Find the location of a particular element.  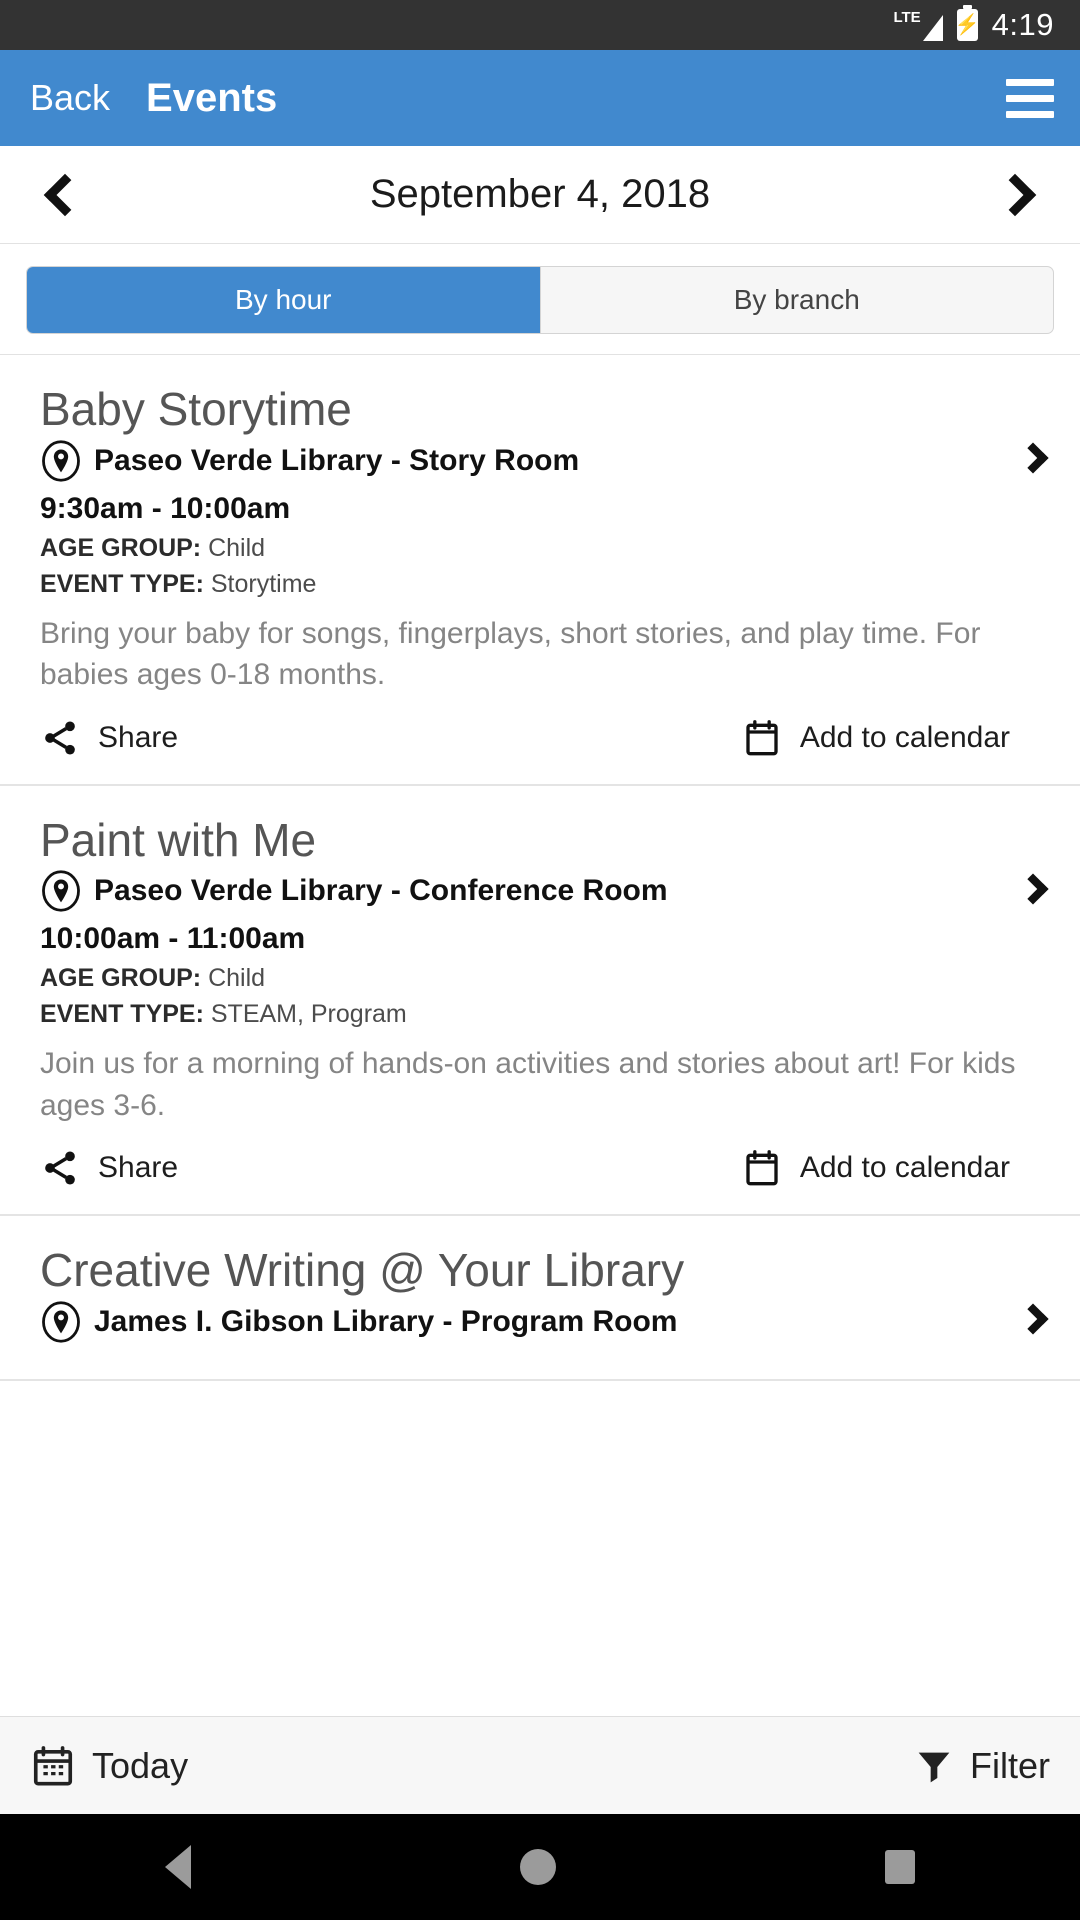

event-type-row: EVENT TYPE: Storytime is located at coordinates (540, 584).